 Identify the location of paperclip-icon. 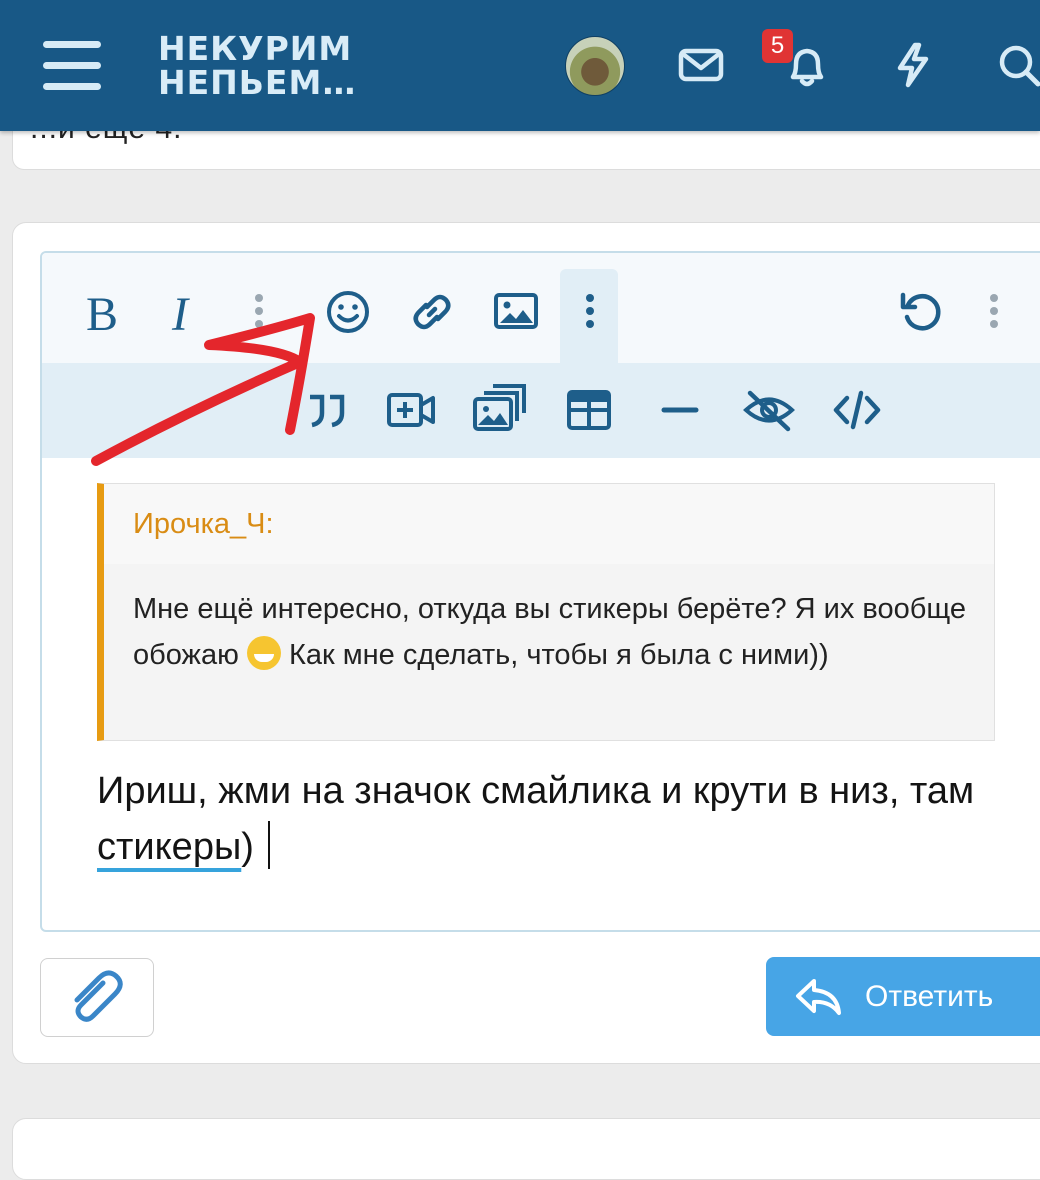
(98, 996).